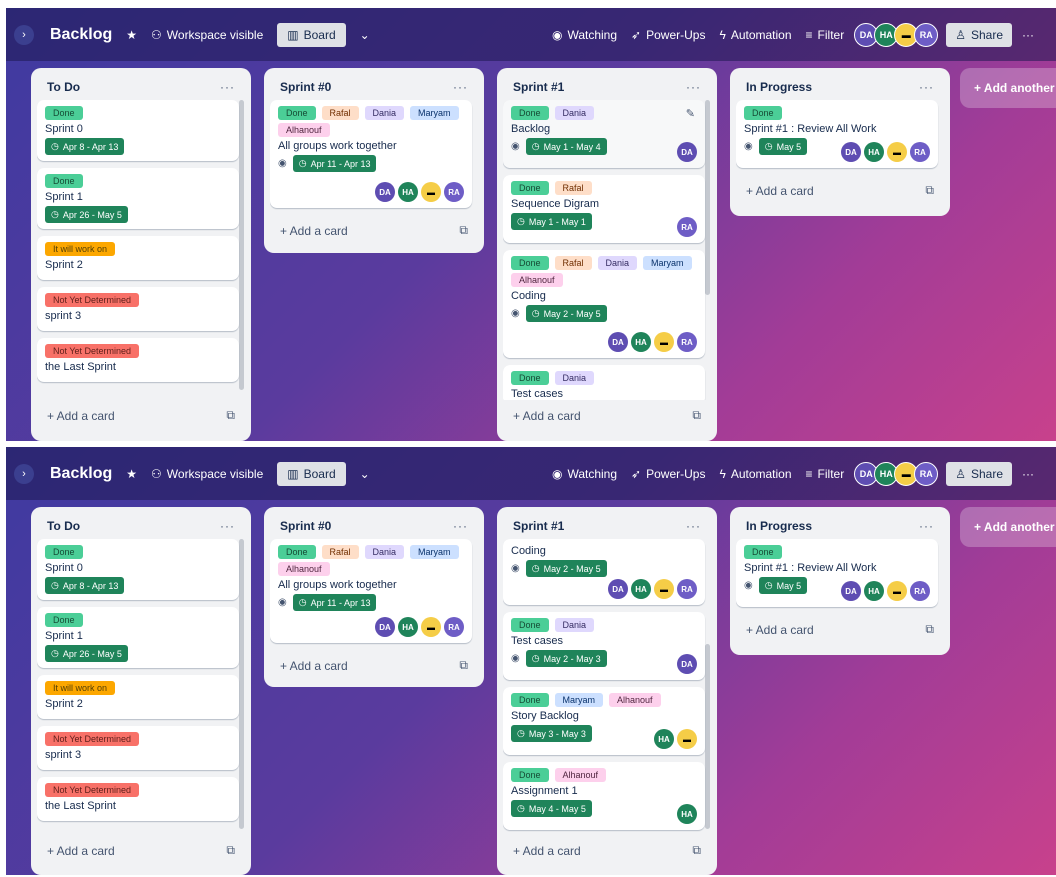 The image size is (1056, 877). I want to click on add-another-list-button: + Add another, so click(1008, 527).